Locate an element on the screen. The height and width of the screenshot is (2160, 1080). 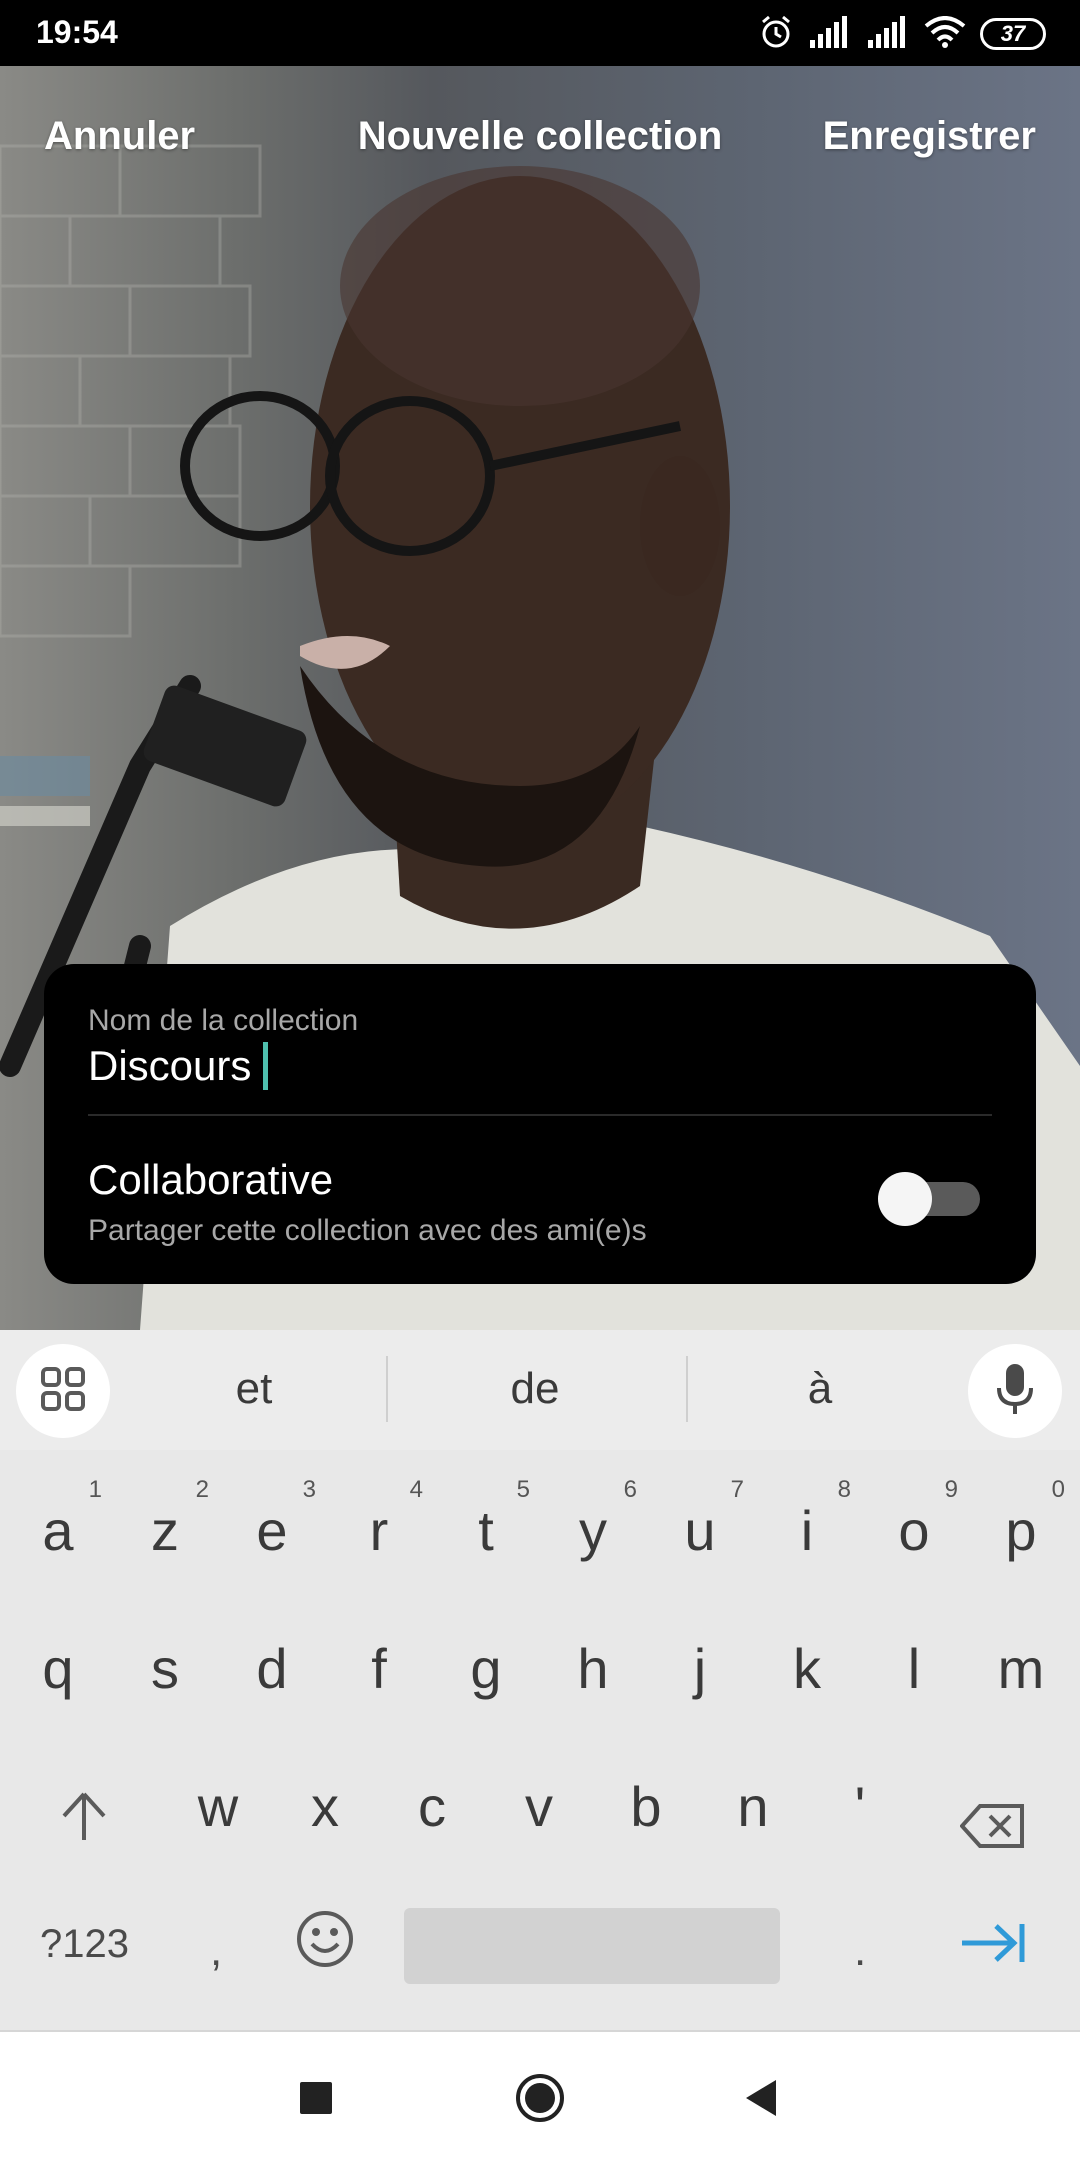
key-row1-1: z2 is located at coordinates (165, 1530).